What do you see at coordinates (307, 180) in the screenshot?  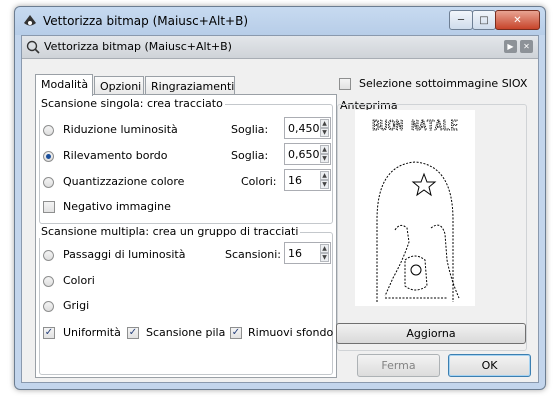 I see `colors-count-spinner: 16 ▲ ▼` at bounding box center [307, 180].